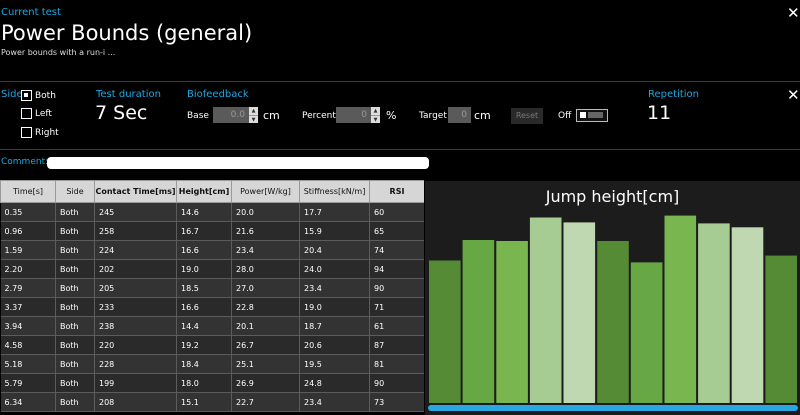 Image resolution: width=800 pixels, height=415 pixels. Describe the element at coordinates (595, 115) in the screenshot. I see `toggle-track` at that location.